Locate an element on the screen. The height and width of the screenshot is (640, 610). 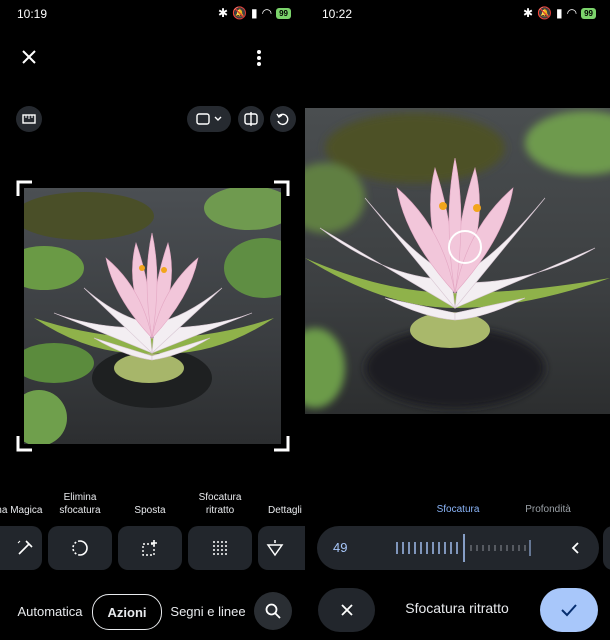
rotate-icon is located at coordinates (282, 119).